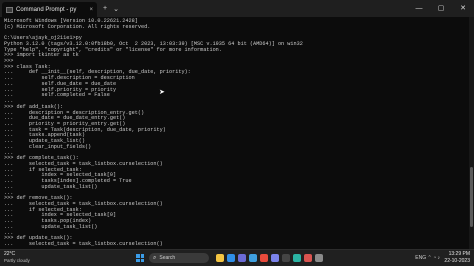 This screenshot has height=266, width=474. I want to click on tab-dropdown-icon: ⌄, so click(116, 9).